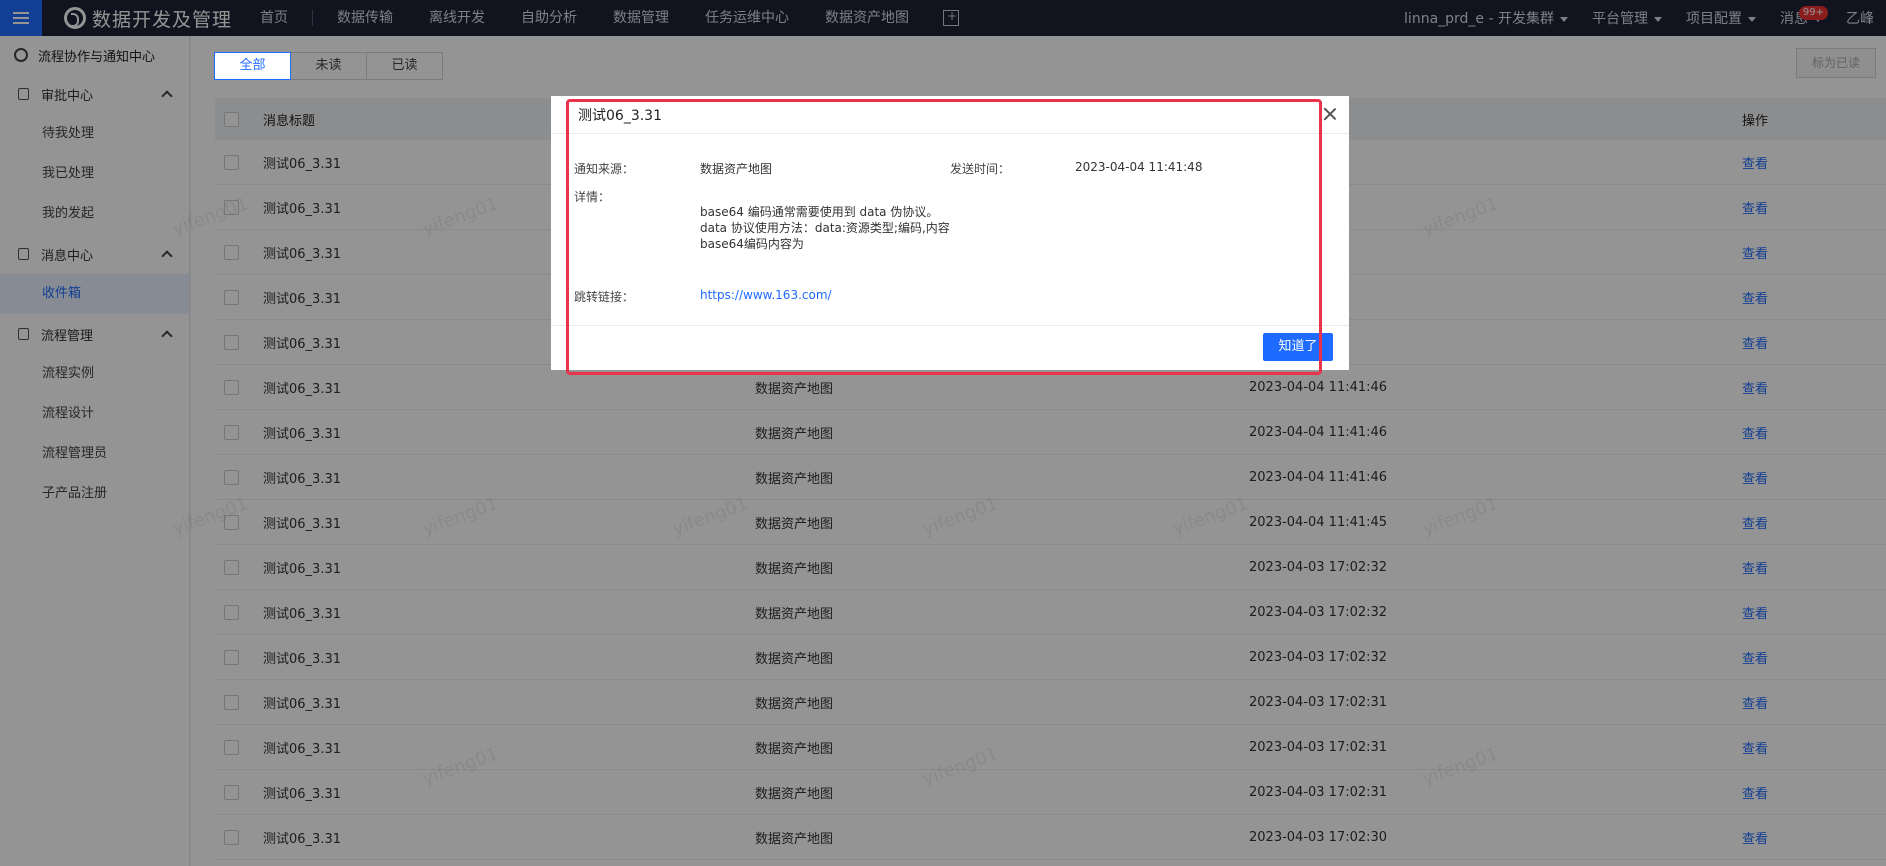 This screenshot has height=866, width=1886. Describe the element at coordinates (950, 115) in the screenshot. I see `dialog-header: 测试06_3.31` at that location.